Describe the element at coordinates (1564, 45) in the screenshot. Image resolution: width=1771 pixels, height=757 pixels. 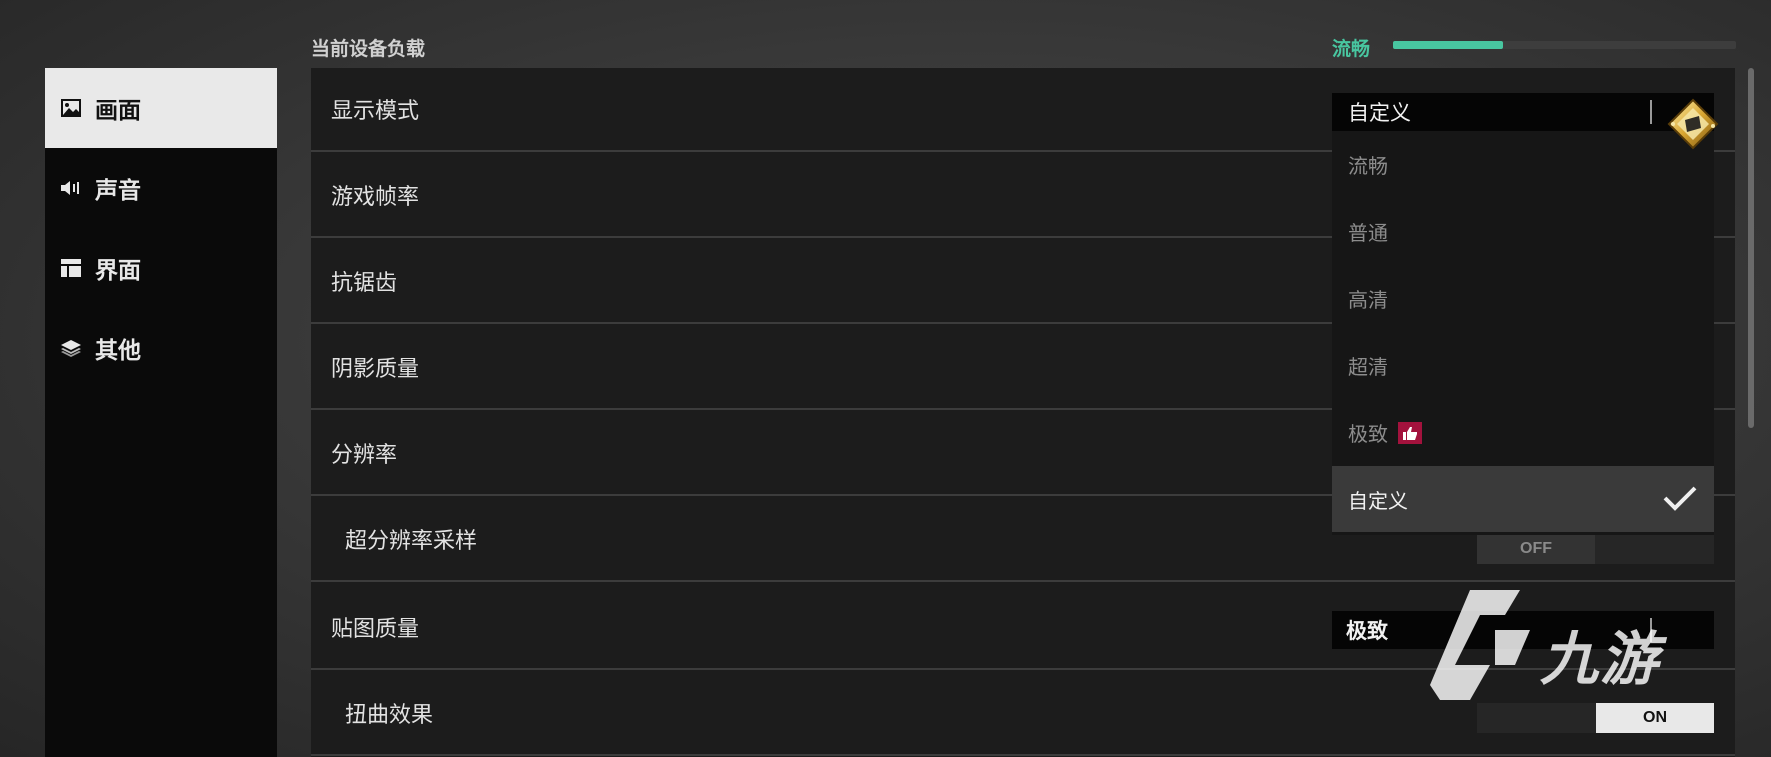
I see `device-load-bar` at that location.